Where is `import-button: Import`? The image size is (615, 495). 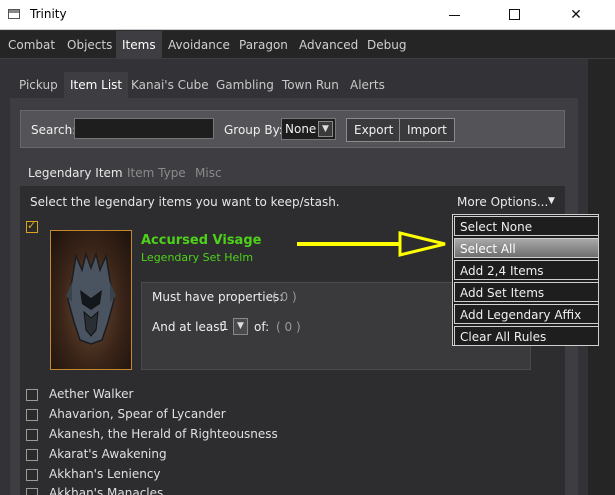
import-button: Import is located at coordinates (427, 130).